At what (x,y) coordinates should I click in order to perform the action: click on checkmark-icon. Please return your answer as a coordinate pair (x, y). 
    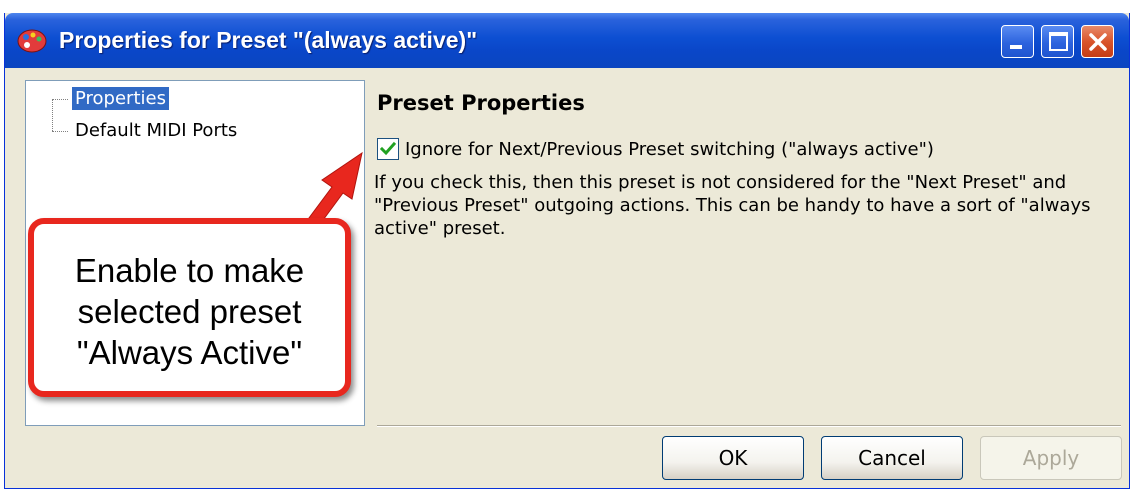
    Looking at the image, I should click on (388, 148).